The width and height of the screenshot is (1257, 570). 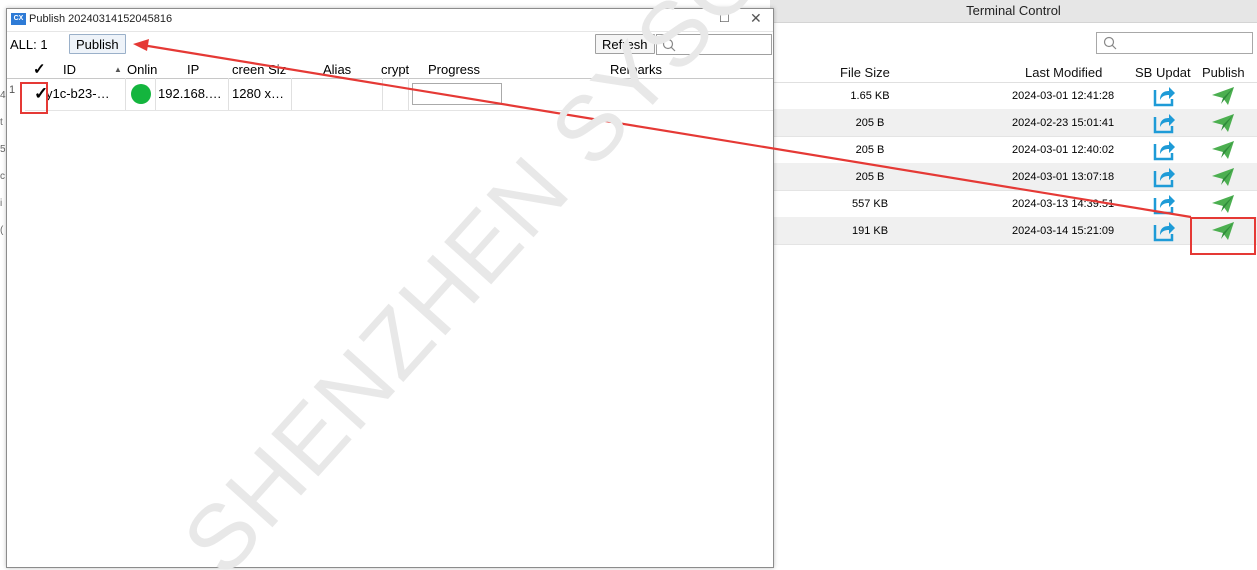 What do you see at coordinates (1223, 236) in the screenshot?
I see `publish-icon-highlight-box` at bounding box center [1223, 236].